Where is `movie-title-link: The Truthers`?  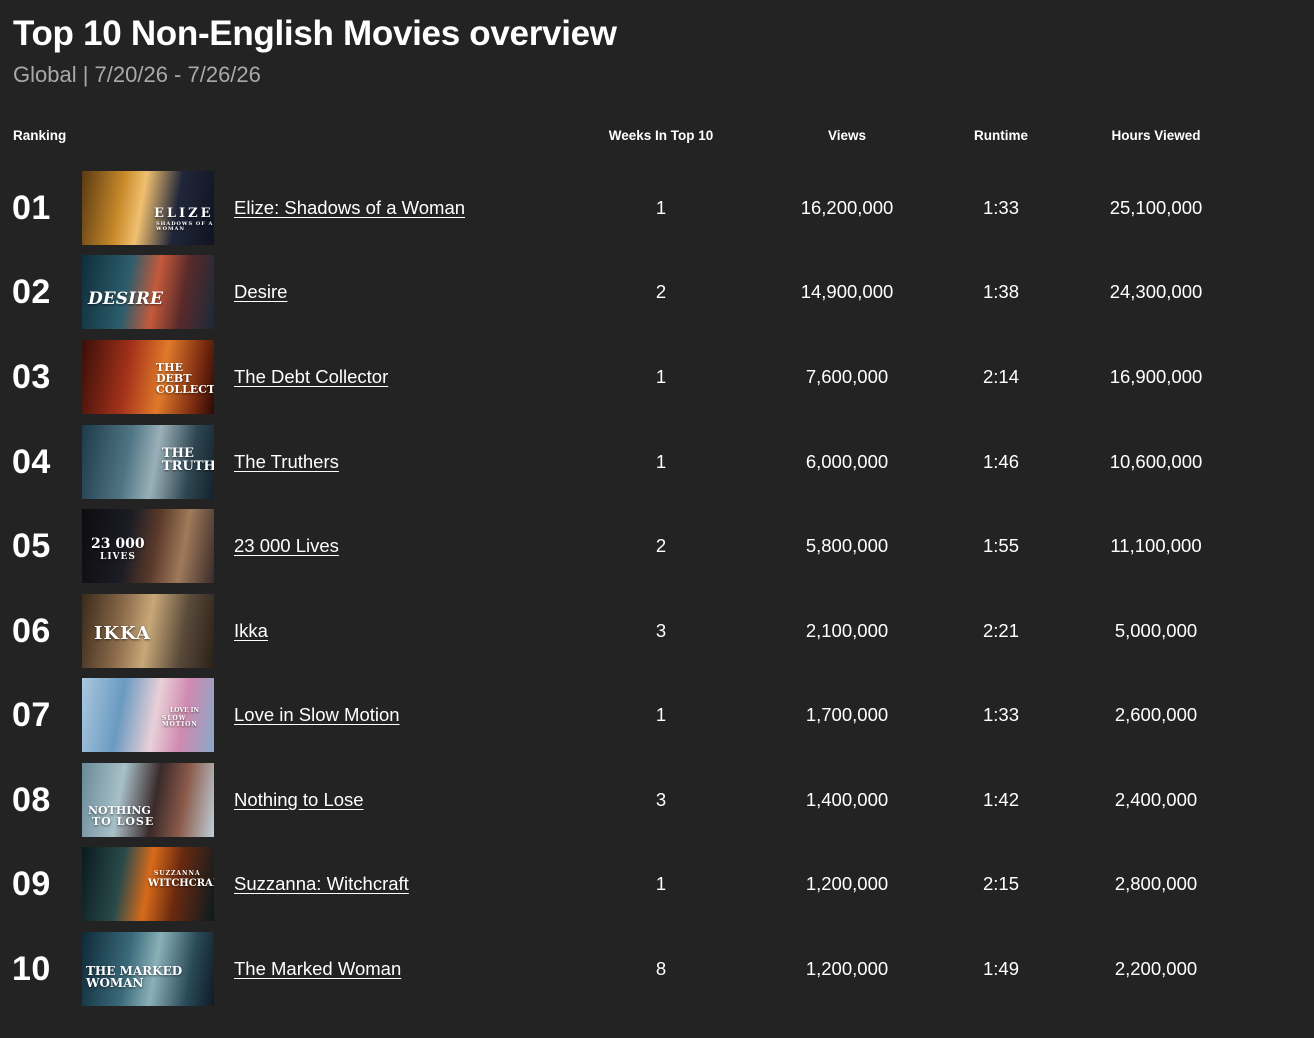 movie-title-link: The Truthers is located at coordinates (286, 462).